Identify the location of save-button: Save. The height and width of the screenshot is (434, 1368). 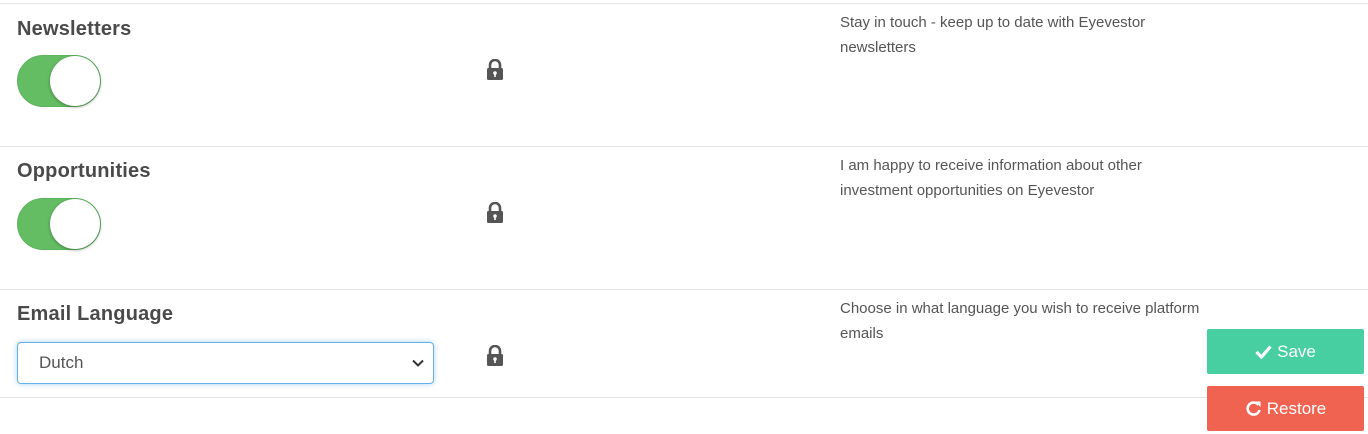
(1285, 351).